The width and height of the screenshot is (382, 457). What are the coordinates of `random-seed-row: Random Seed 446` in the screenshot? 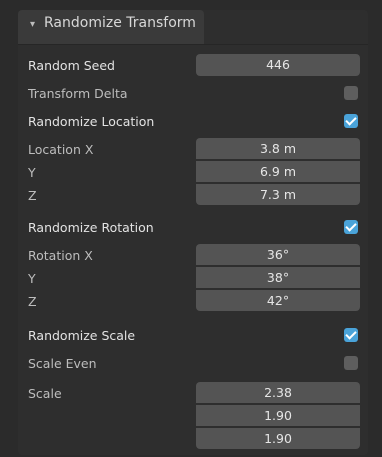 It's located at (193, 65).